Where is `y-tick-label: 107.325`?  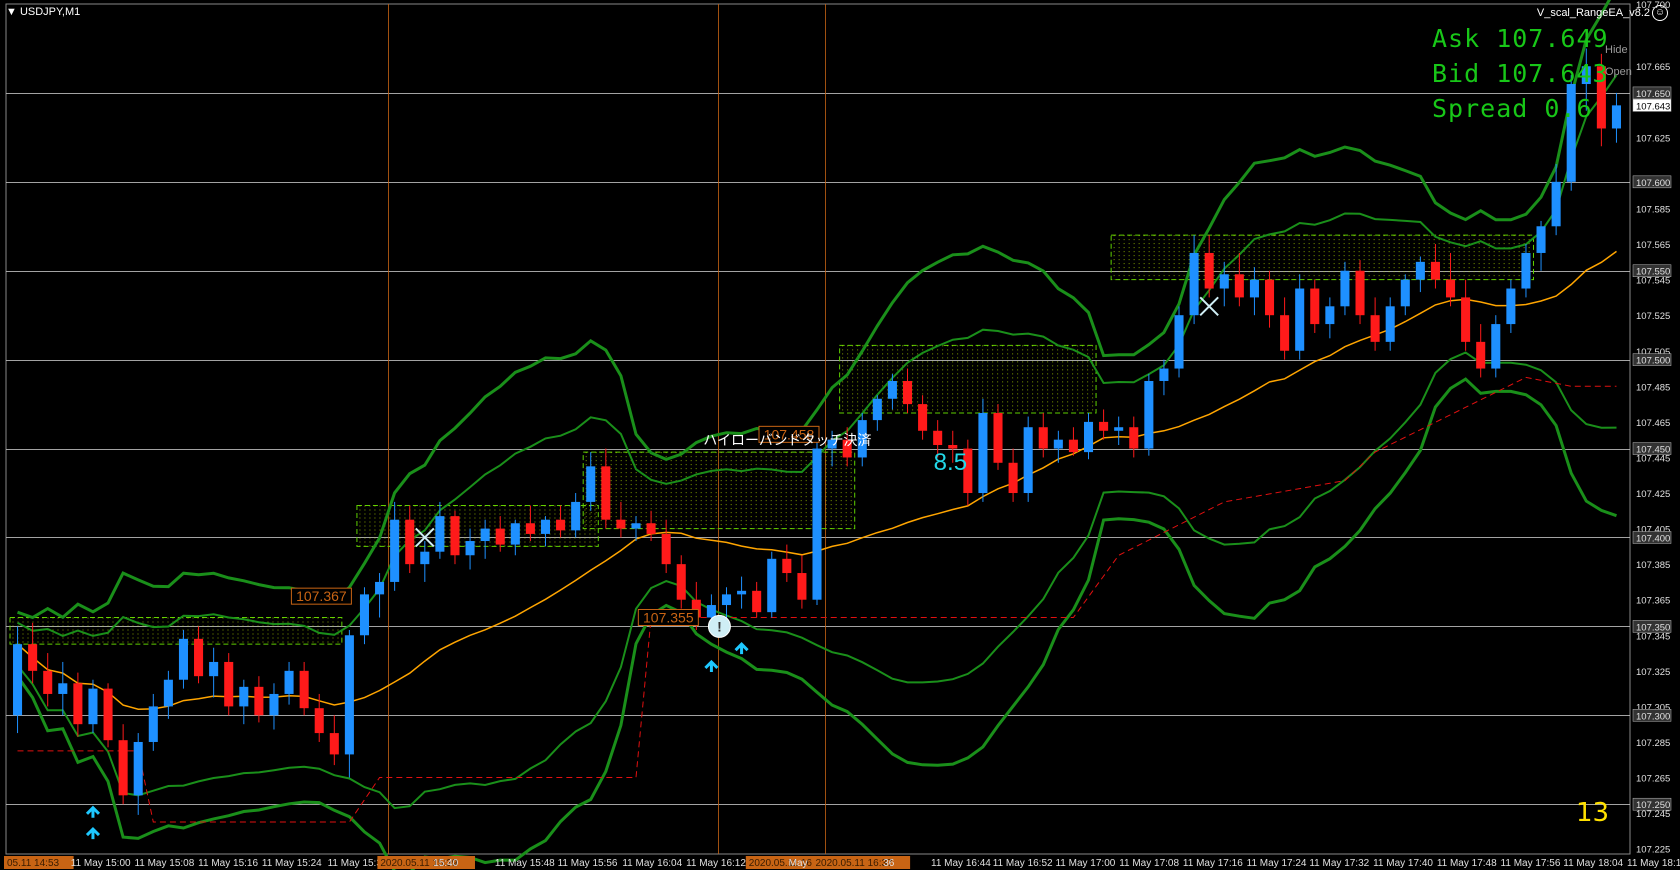
y-tick-label: 107.325 is located at coordinates (1653, 672).